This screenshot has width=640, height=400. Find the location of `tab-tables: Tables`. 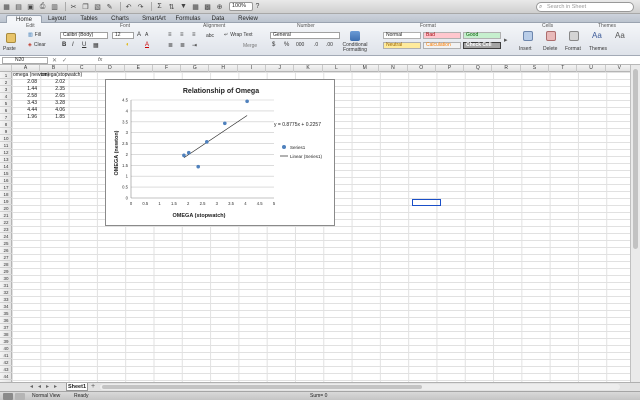

tab-tables: Tables is located at coordinates (89, 19).